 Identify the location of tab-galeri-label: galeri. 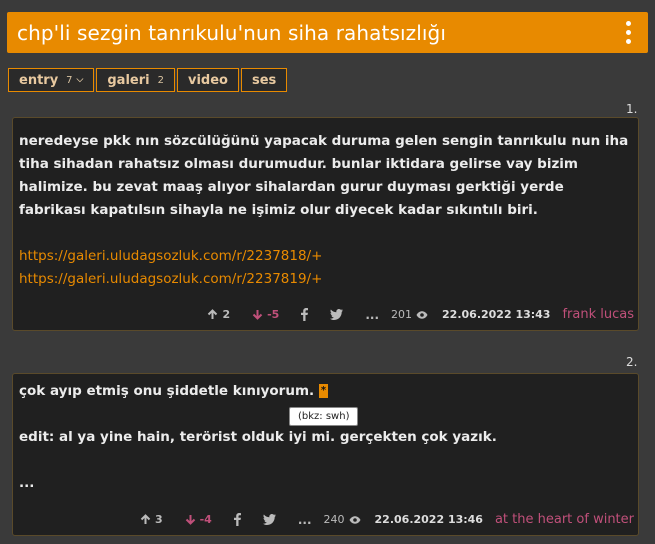
(128, 80).